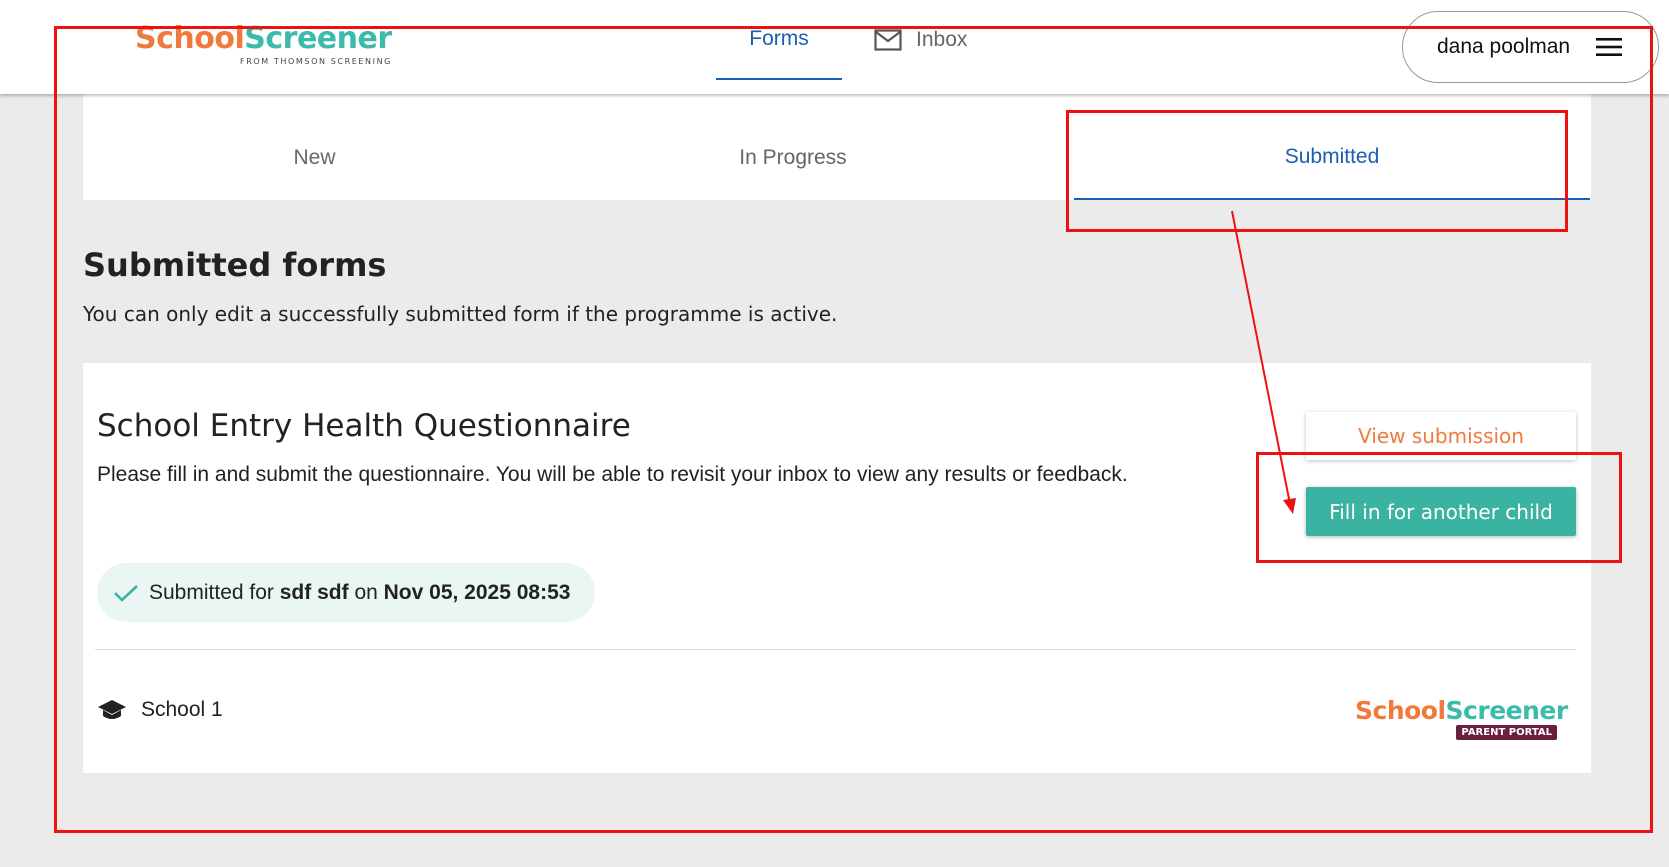 The height and width of the screenshot is (867, 1669). I want to click on status-on: on, so click(366, 592).